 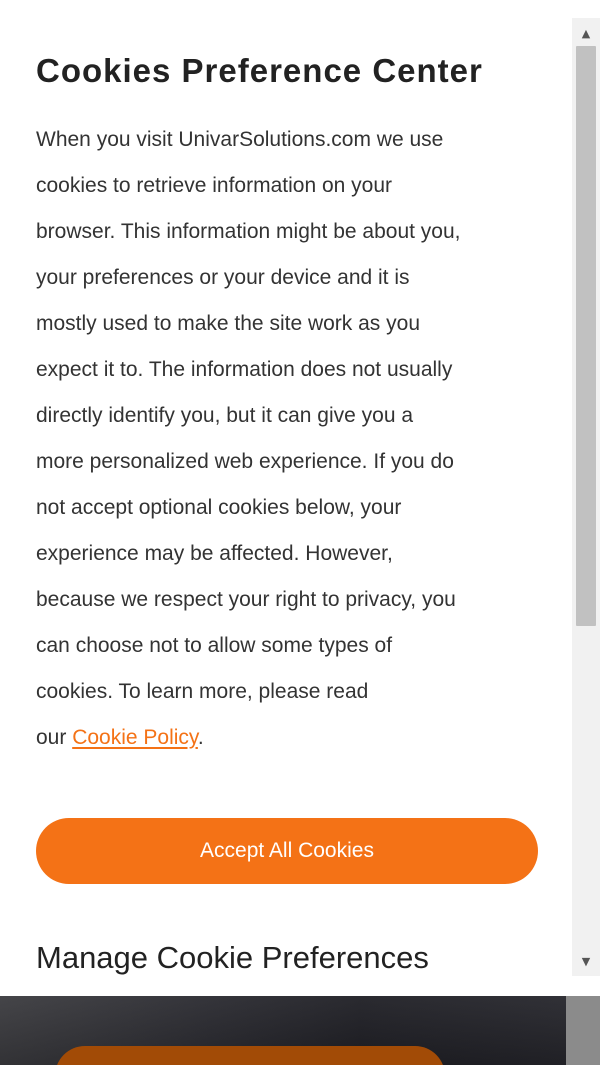 I want to click on manage-cookie-preferences-heading: Manage Cookie Preferences, so click(x=232, y=957).